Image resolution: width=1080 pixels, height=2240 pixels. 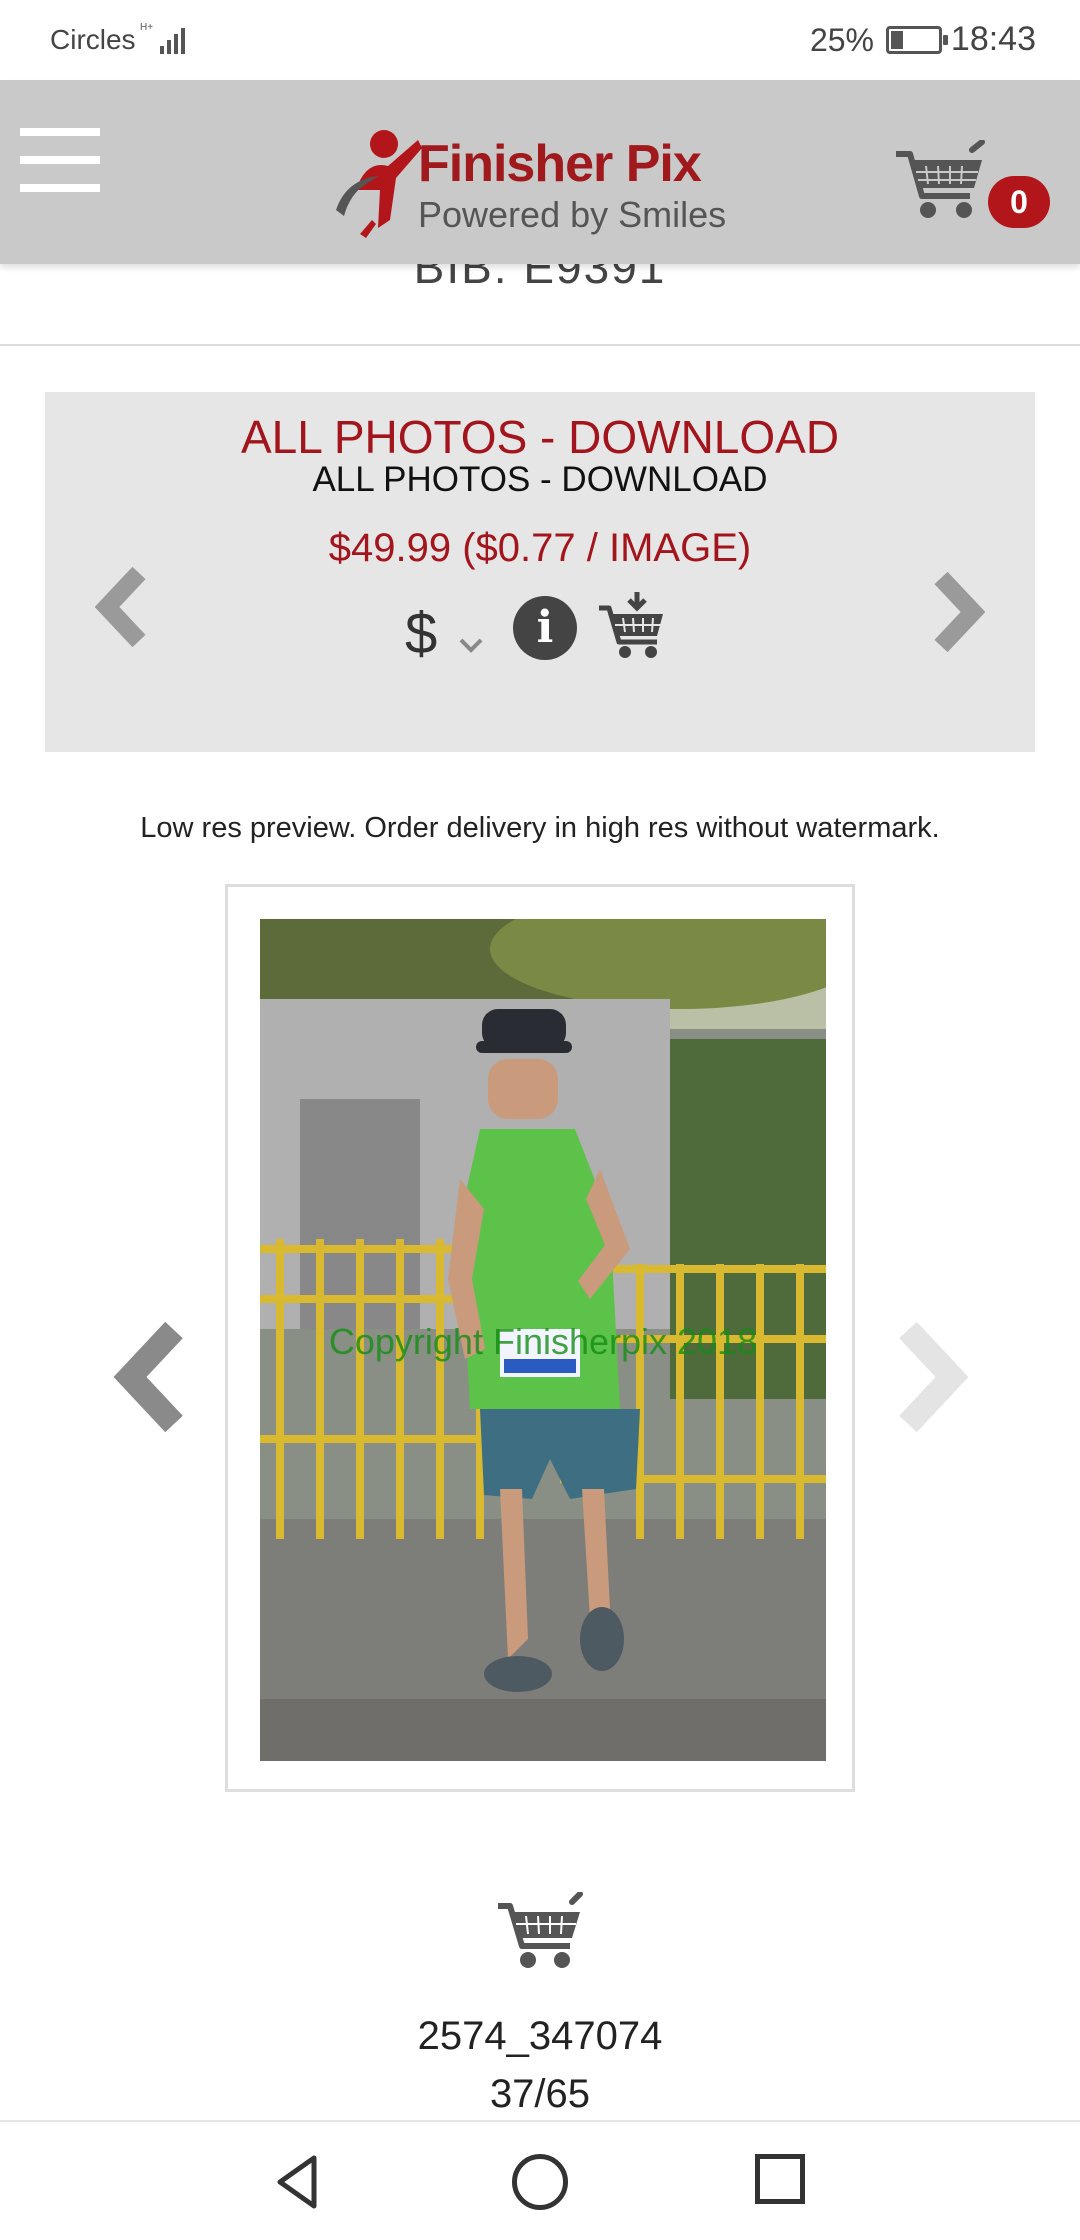 What do you see at coordinates (540, 437) in the screenshot?
I see `product-title: ALL PHOTOS - DOWNLOAD` at bounding box center [540, 437].